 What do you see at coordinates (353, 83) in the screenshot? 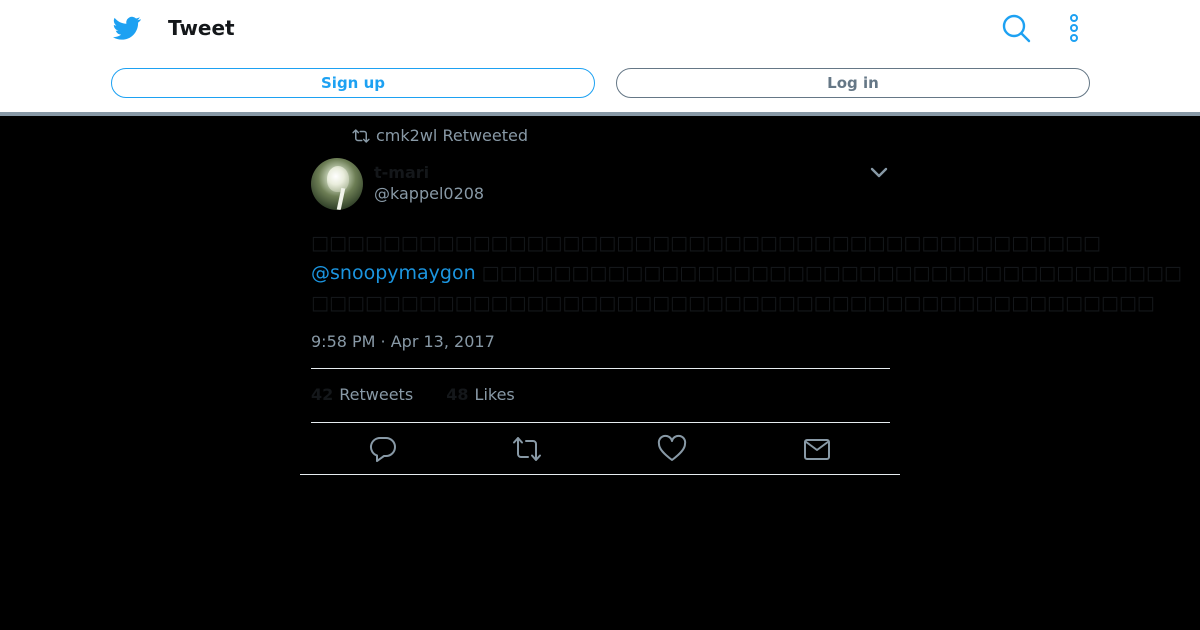
I see `signup-button: Sign up` at bounding box center [353, 83].